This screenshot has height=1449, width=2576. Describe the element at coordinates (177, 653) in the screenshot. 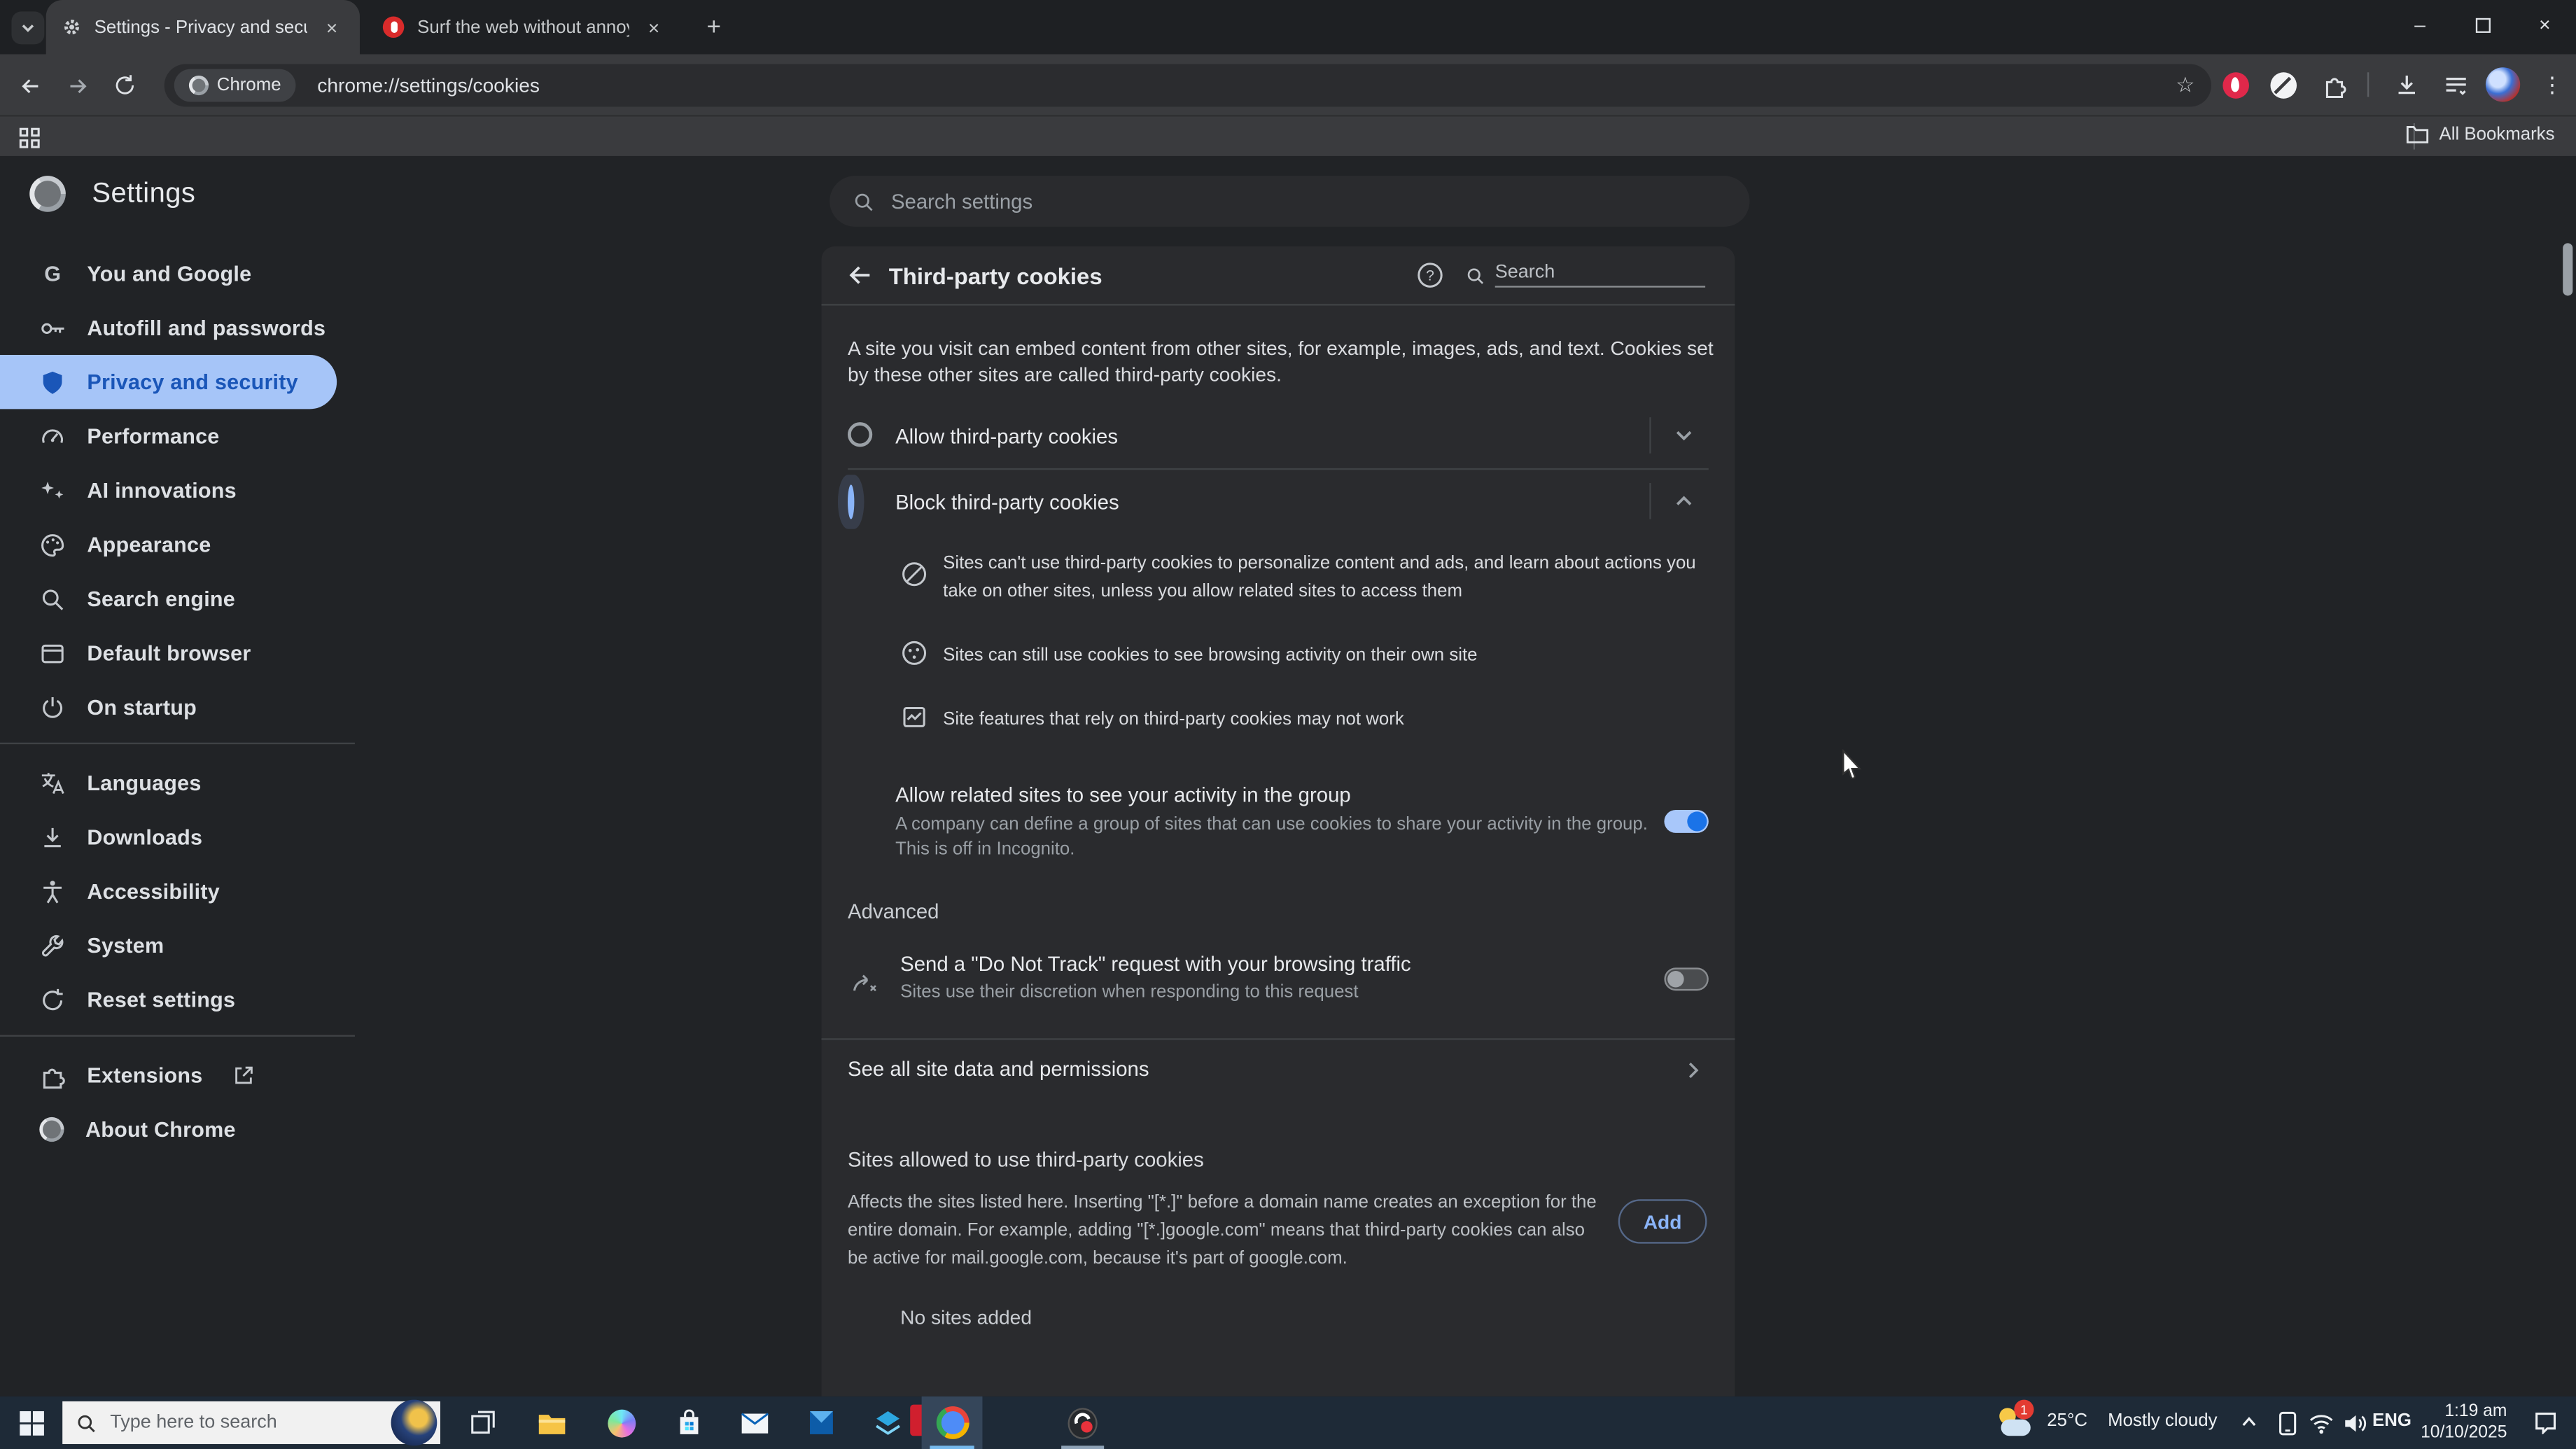

I see `sidebar-item-default-browser: Default browser` at that location.